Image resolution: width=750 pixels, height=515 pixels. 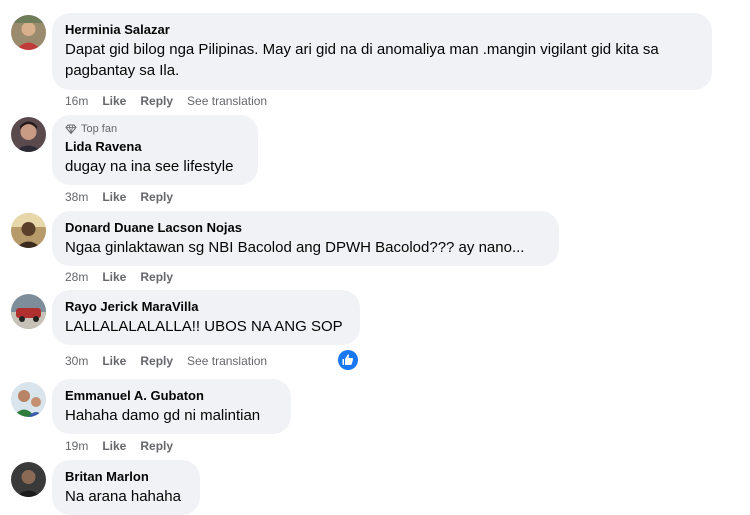 What do you see at coordinates (206, 306) in the screenshot?
I see `comment-author: Rayo Jerick MaraVilla` at bounding box center [206, 306].